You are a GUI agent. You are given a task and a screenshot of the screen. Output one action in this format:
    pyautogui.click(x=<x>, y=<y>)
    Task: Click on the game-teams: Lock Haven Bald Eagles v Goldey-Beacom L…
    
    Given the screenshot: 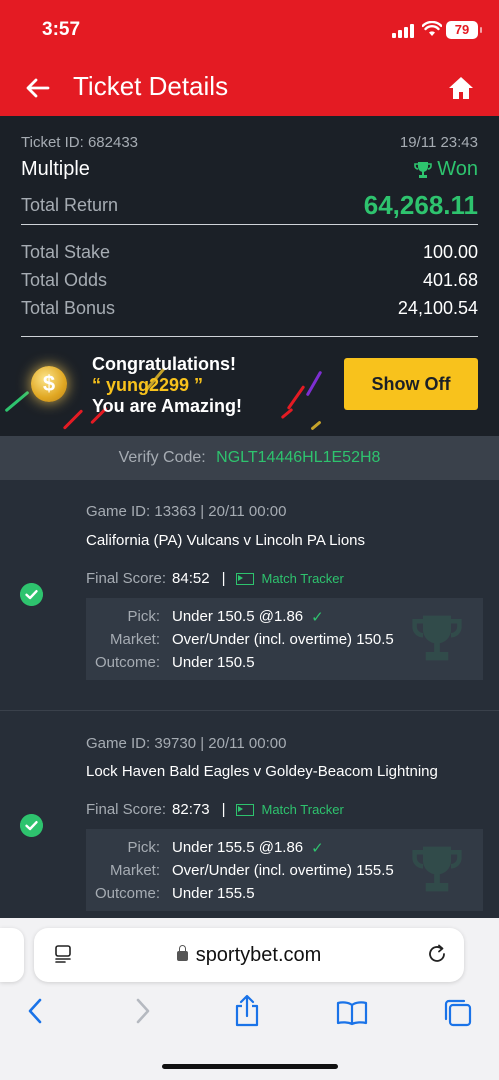 What is the action you would take?
    pyautogui.click(x=262, y=771)
    